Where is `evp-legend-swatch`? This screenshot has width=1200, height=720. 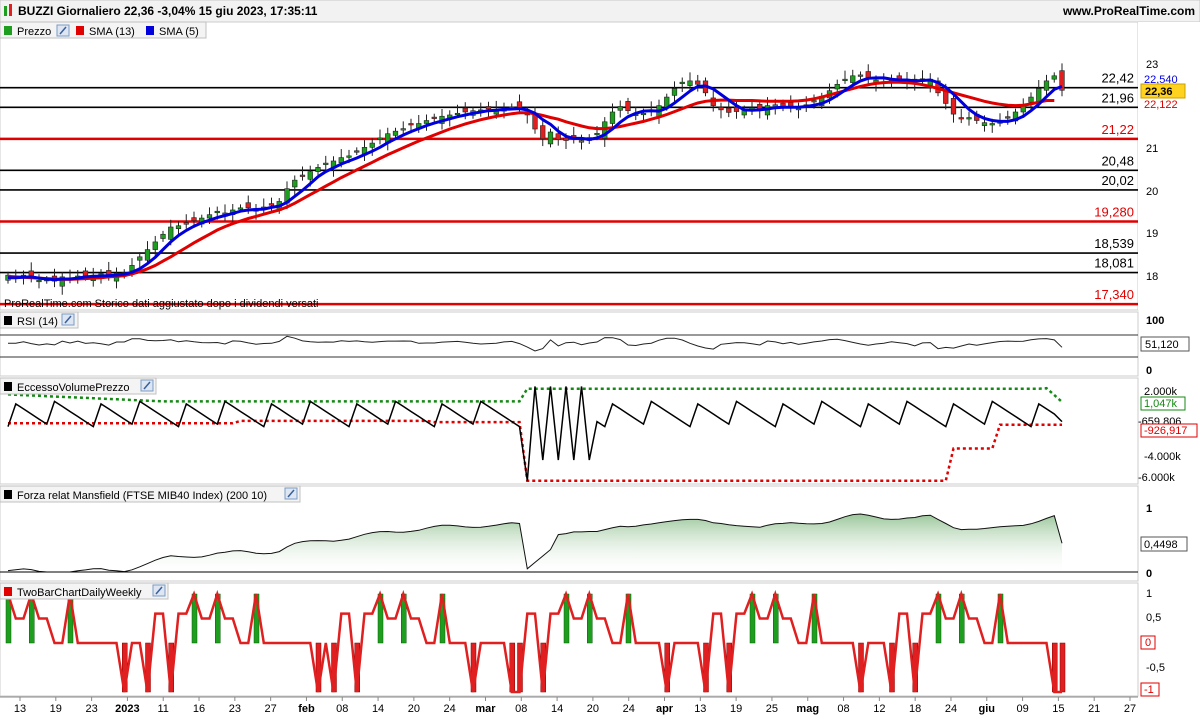 evp-legend-swatch is located at coordinates (8, 386).